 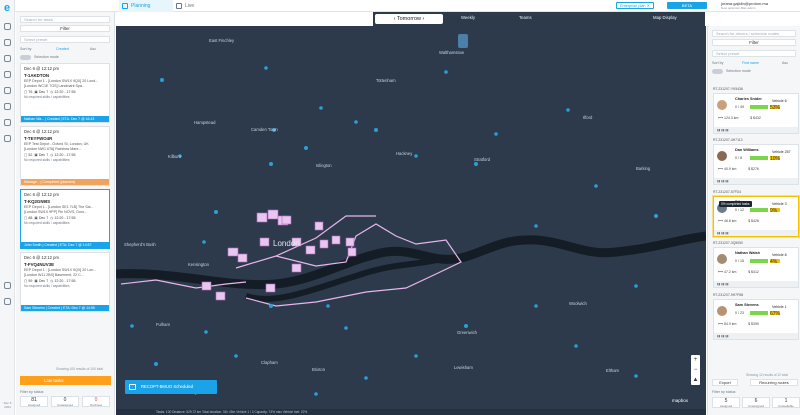 What do you see at coordinates (65, 19) in the screenshot?
I see `task-search-input: Search for tasks` at bounding box center [65, 19].